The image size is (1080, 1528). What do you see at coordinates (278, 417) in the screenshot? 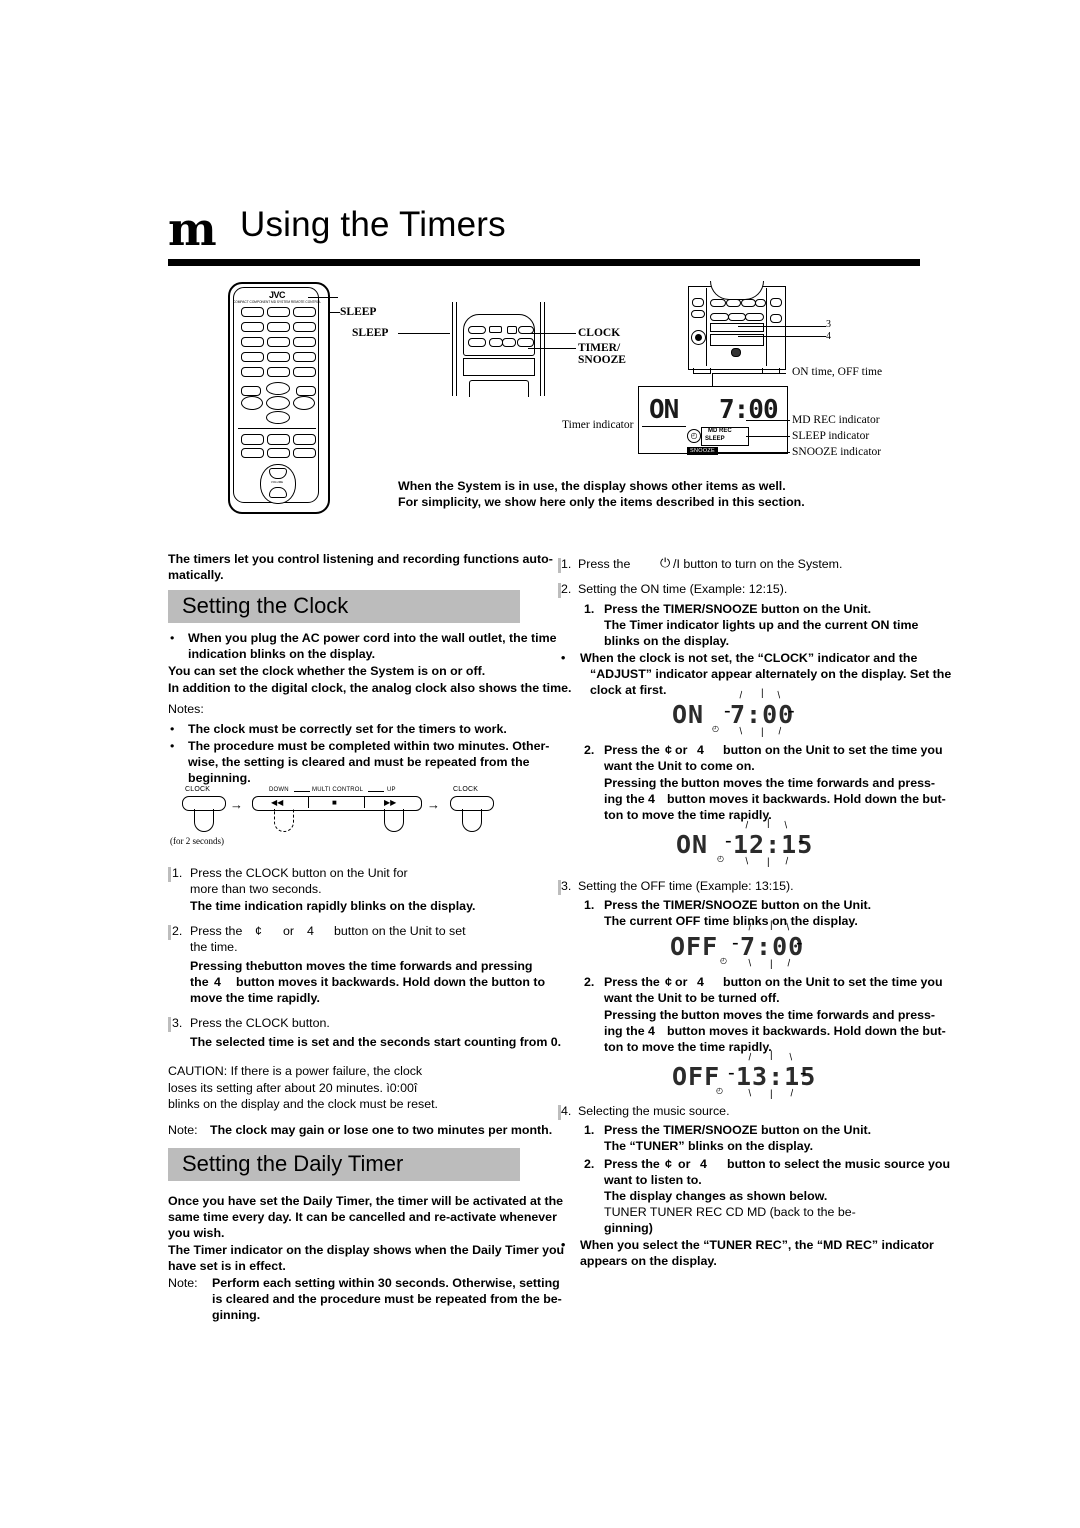
I see `remote-down-button` at bounding box center [278, 417].